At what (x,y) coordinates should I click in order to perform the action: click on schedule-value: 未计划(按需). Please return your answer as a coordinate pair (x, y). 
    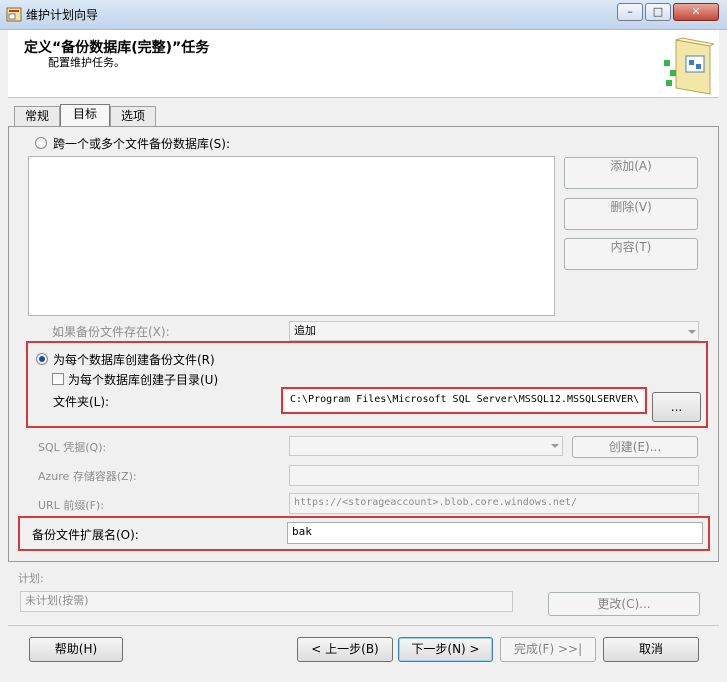
    Looking at the image, I should click on (266, 601).